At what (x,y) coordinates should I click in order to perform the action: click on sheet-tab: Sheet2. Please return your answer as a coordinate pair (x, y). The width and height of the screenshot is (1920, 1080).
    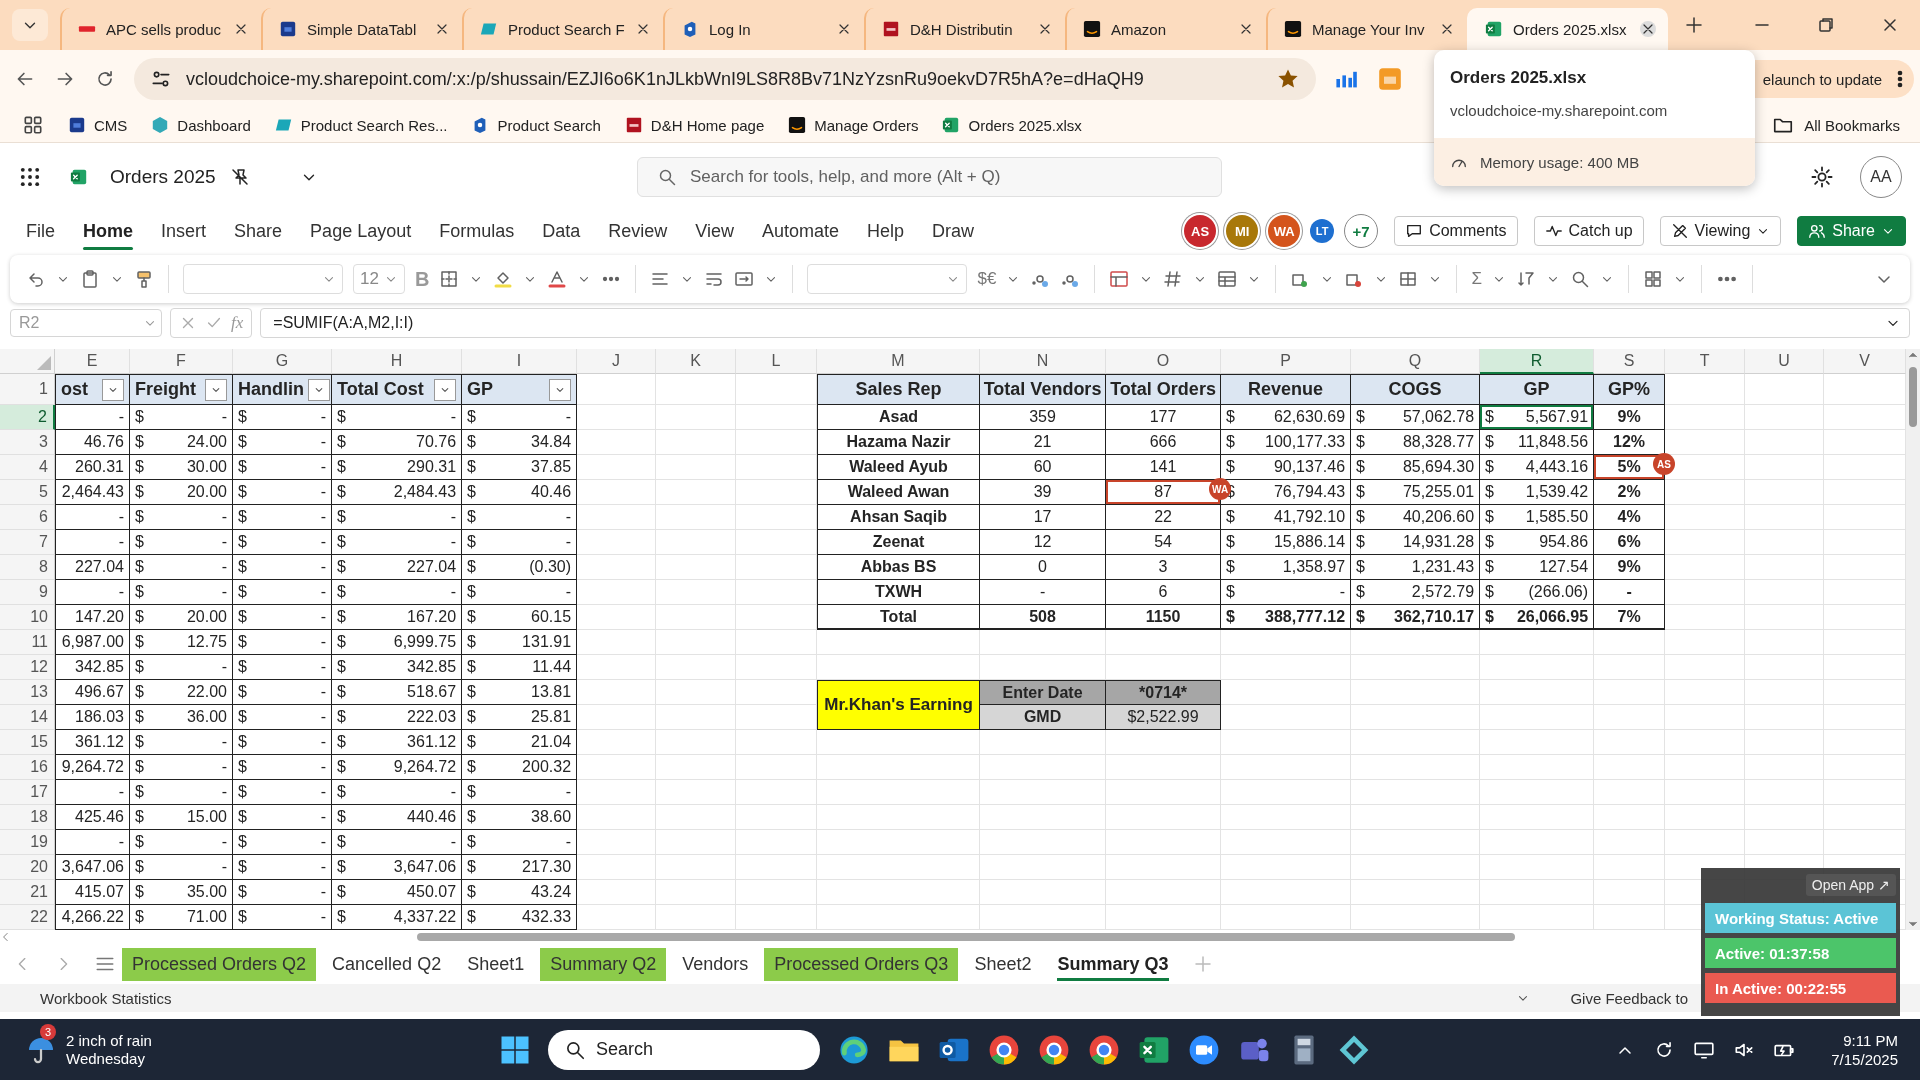
    Looking at the image, I should click on (1003, 964).